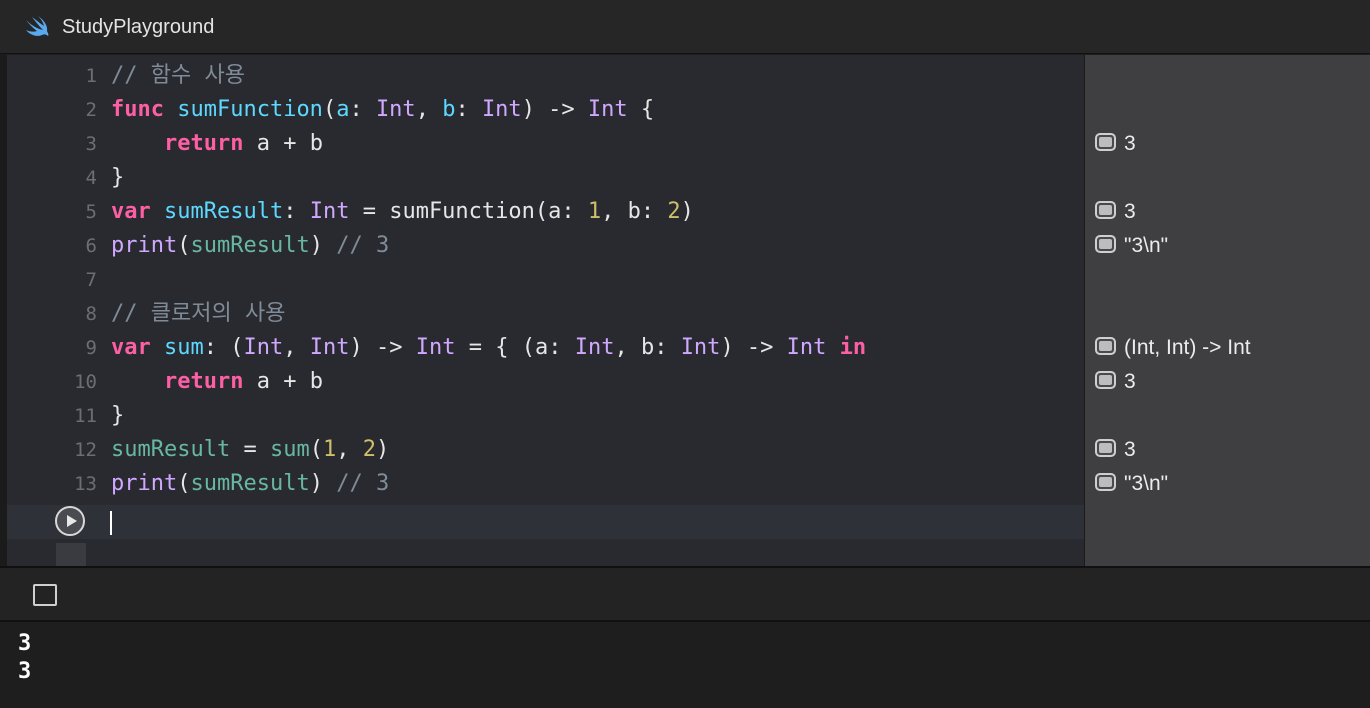 The height and width of the screenshot is (708, 1370). What do you see at coordinates (91, 178) in the screenshot?
I see `line-number: 4` at bounding box center [91, 178].